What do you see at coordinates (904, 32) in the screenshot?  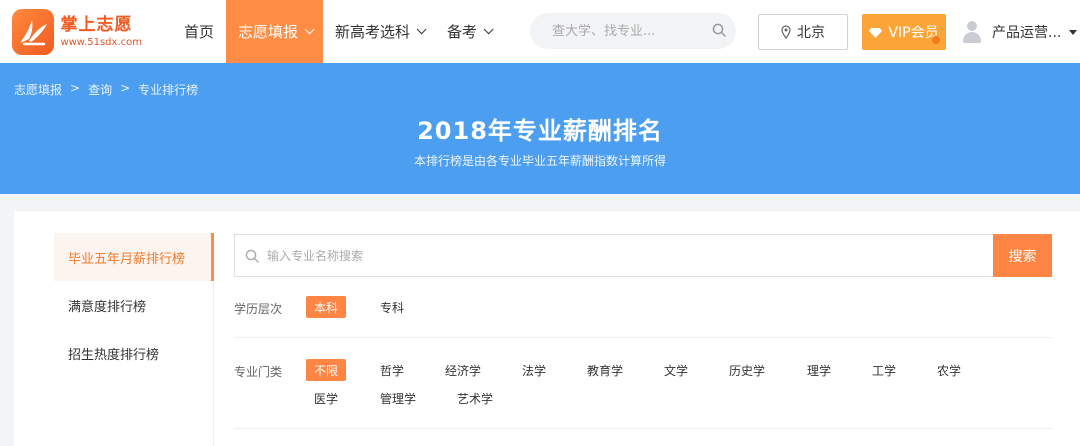 I see `vip-button: VIP会员` at bounding box center [904, 32].